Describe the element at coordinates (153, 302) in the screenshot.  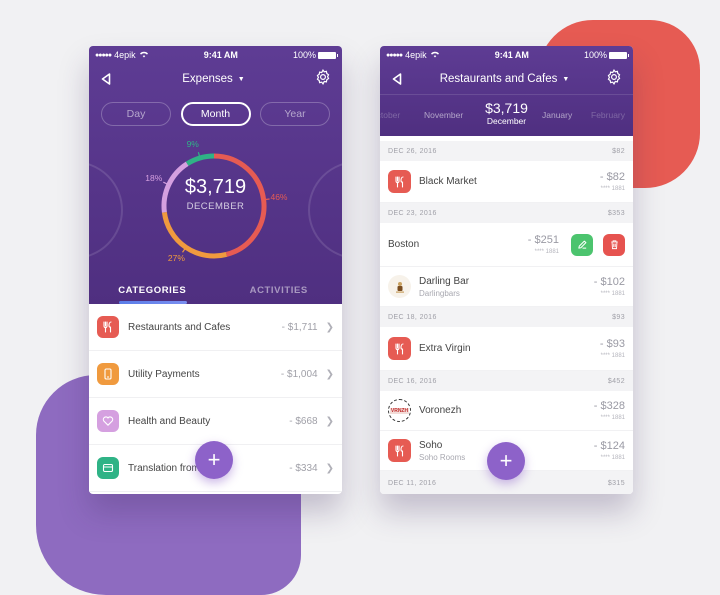
I see `active-tab-indicator` at that location.